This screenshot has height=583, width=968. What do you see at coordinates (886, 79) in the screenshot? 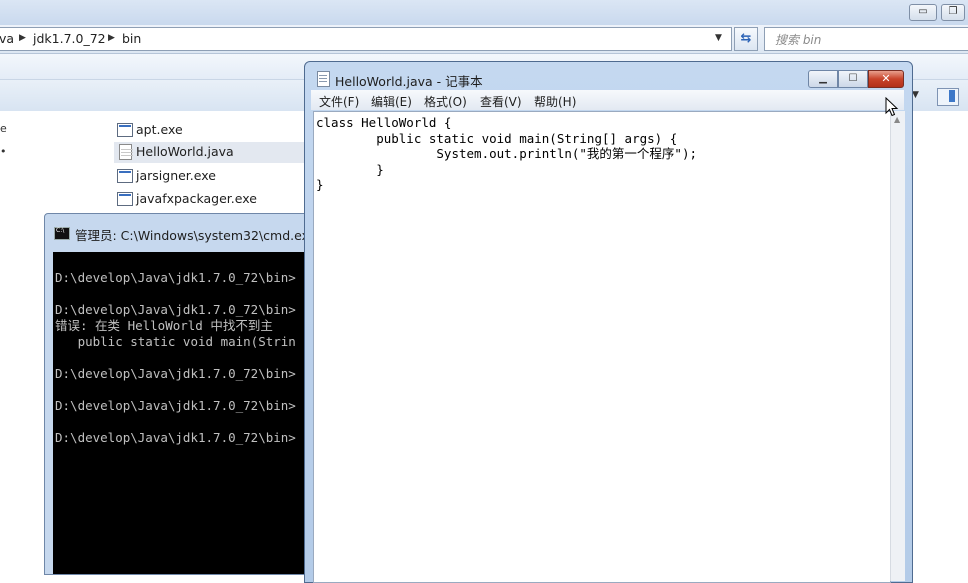
I see `close-button: ✕` at bounding box center [886, 79].